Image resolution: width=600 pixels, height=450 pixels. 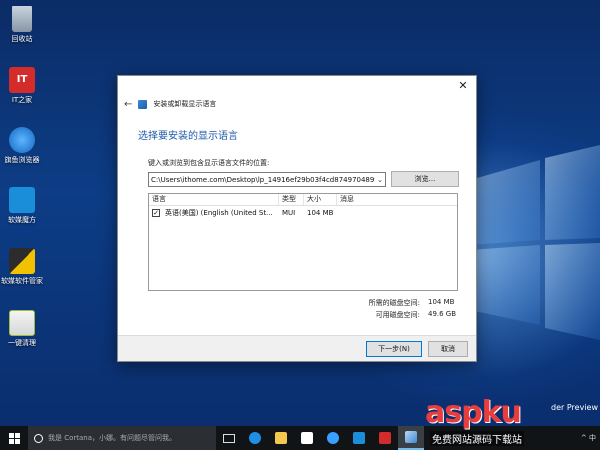 What do you see at coordinates (22, 343) in the screenshot?
I see `desktop-icon-label: 一键清理` at bounding box center [22, 343].